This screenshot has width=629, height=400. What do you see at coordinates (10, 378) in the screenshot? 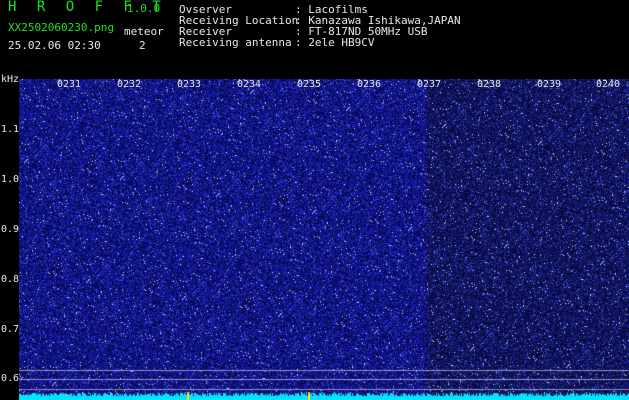
I see `freq-tick: 0.6` at bounding box center [10, 378].